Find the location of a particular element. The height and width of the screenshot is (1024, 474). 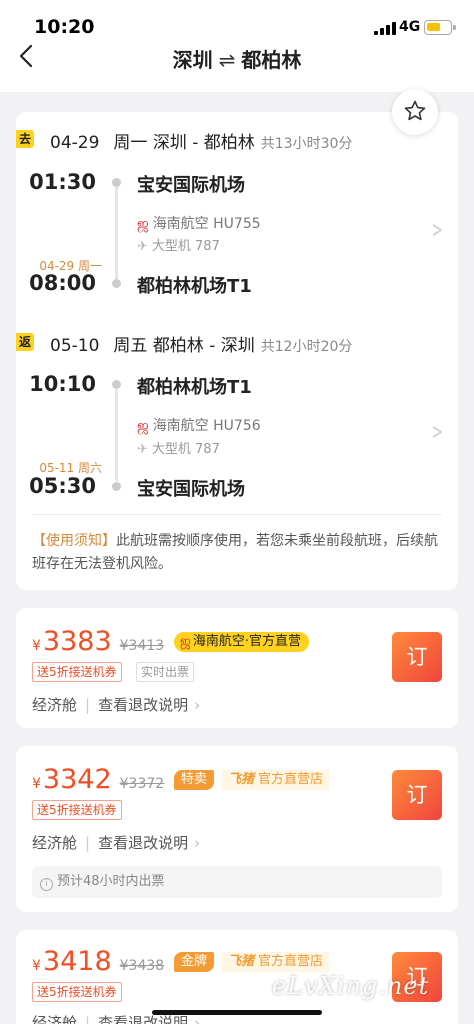

outbound-header: 04-29 周一 深圳 - 都柏林 共13小时30分 is located at coordinates (201, 140).